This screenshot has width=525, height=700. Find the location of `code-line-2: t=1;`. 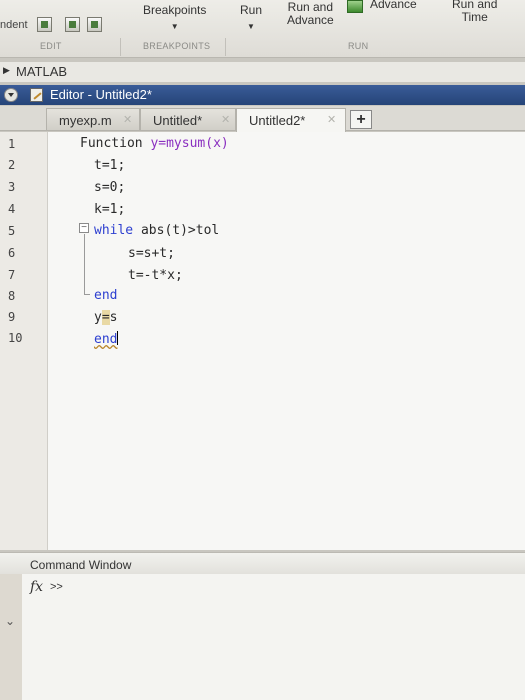

code-line-2: t=1; is located at coordinates (110, 165).